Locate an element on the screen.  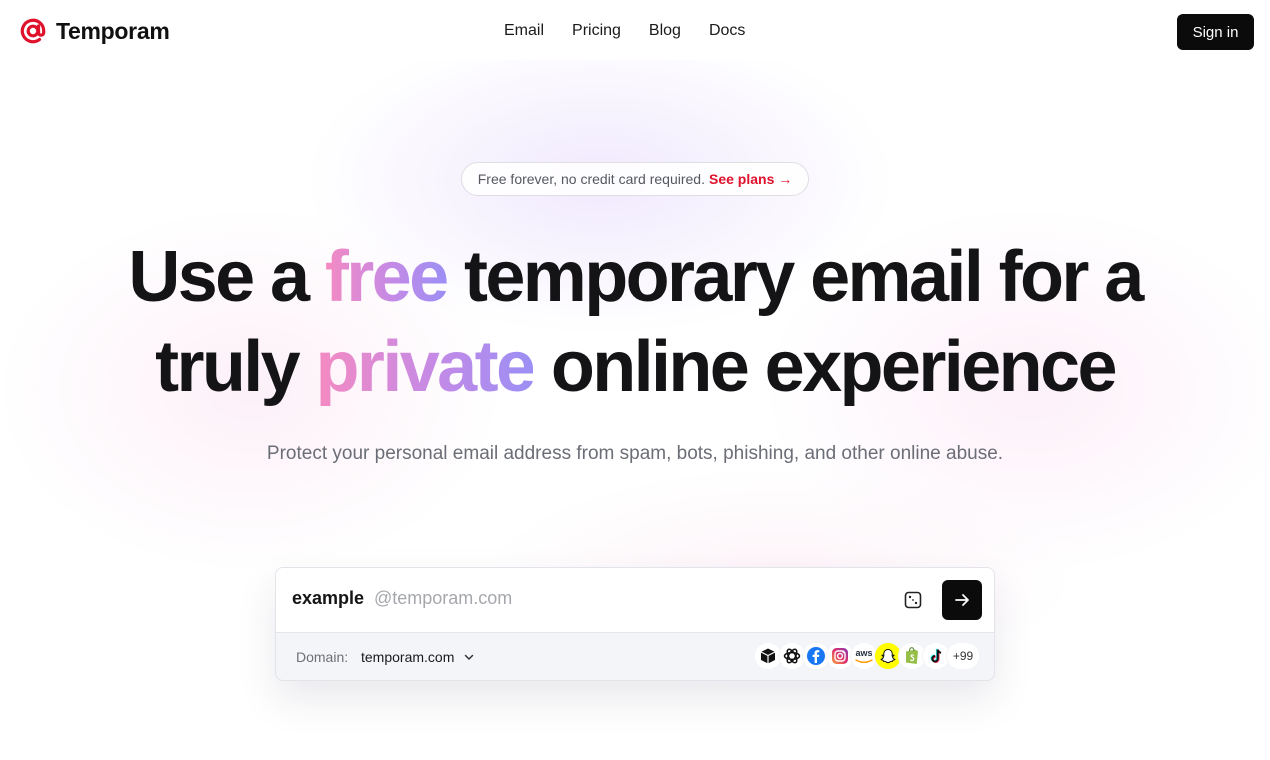
headline-line-1: Use a free temporary email for a is located at coordinates (635, 277).